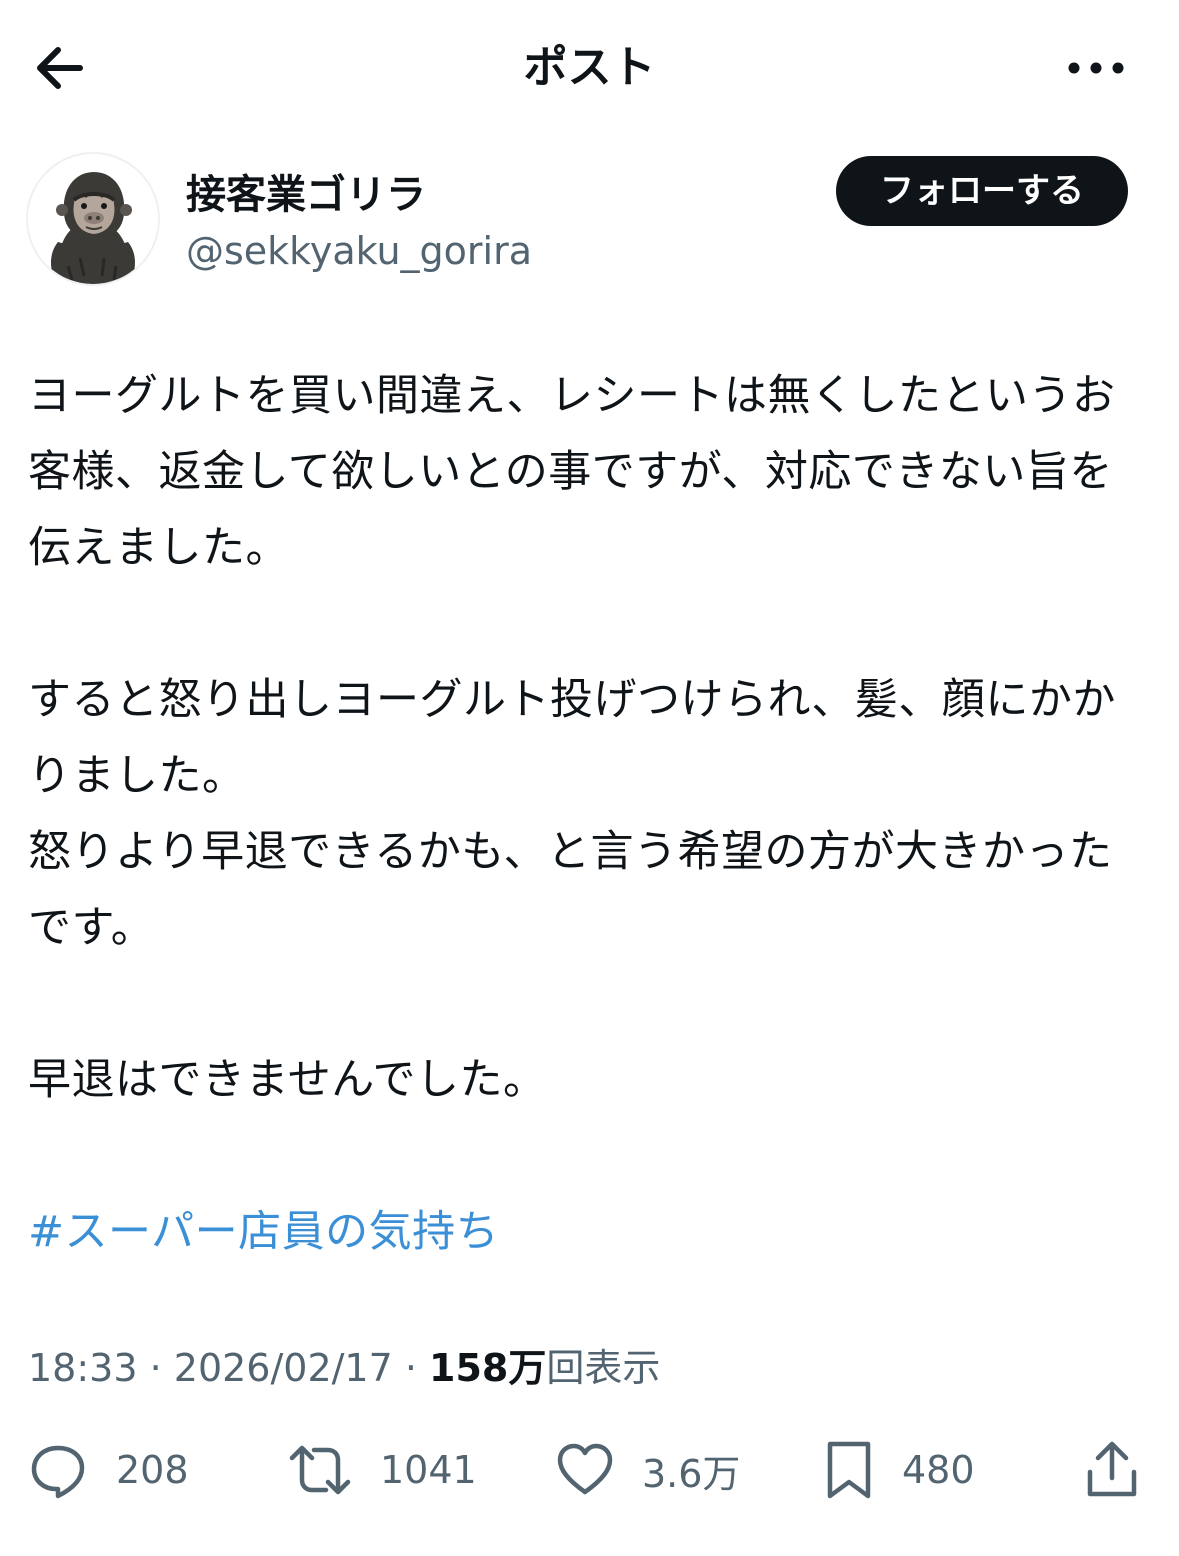  I want to click on reply-button: 208, so click(108, 1470).